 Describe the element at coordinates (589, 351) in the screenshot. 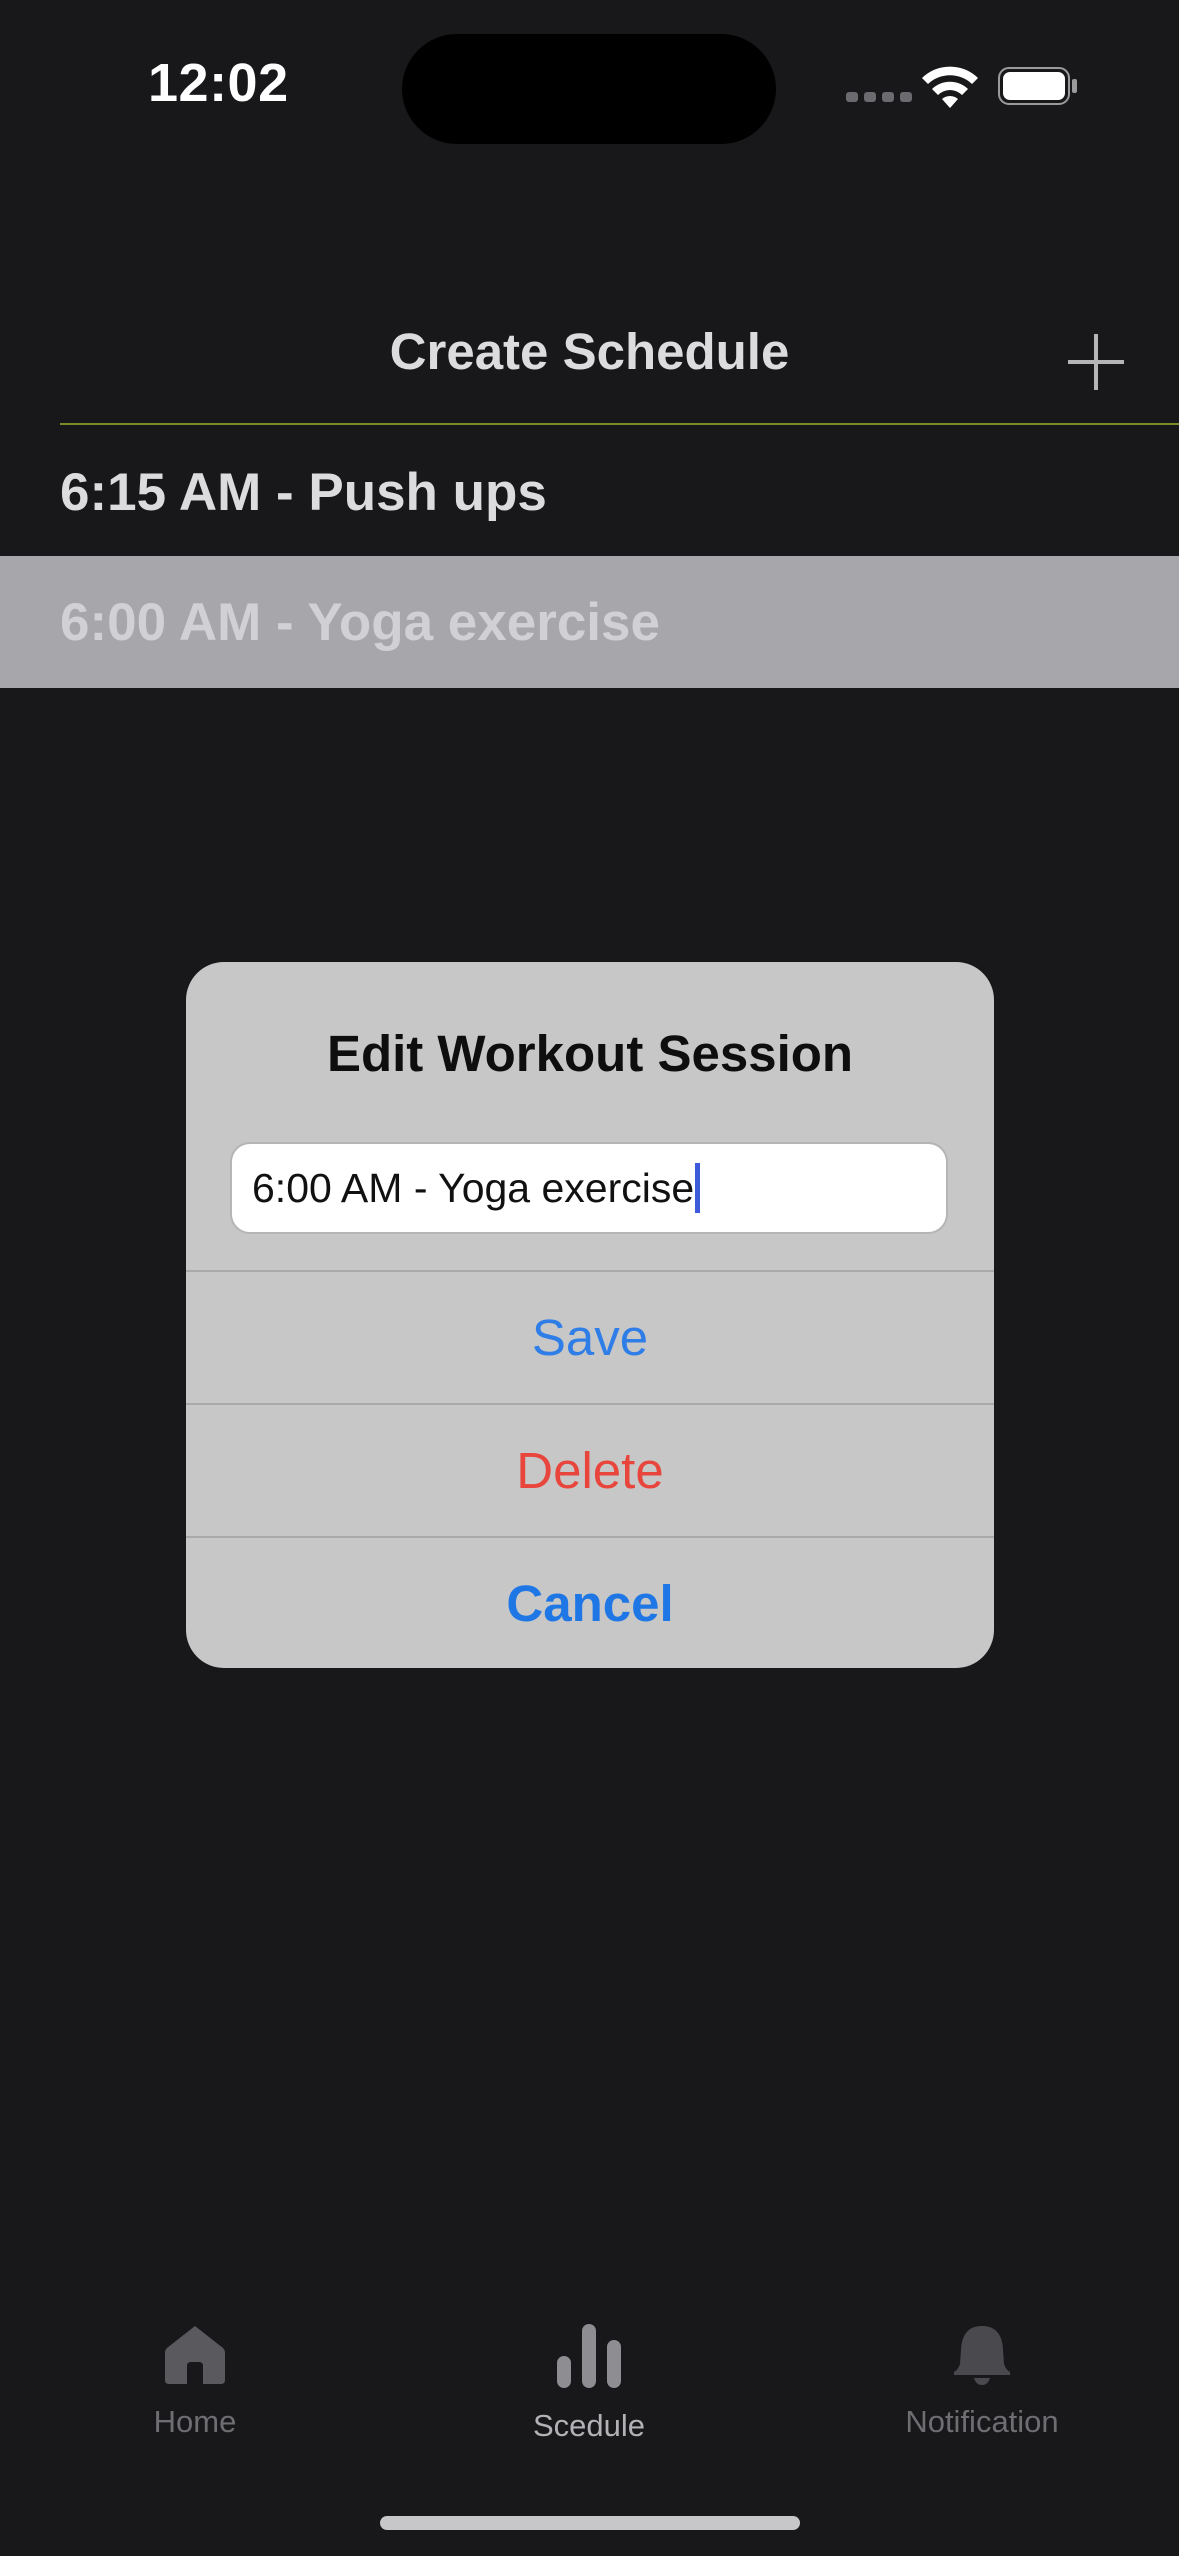

I see `page-title: Create Schedule` at that location.